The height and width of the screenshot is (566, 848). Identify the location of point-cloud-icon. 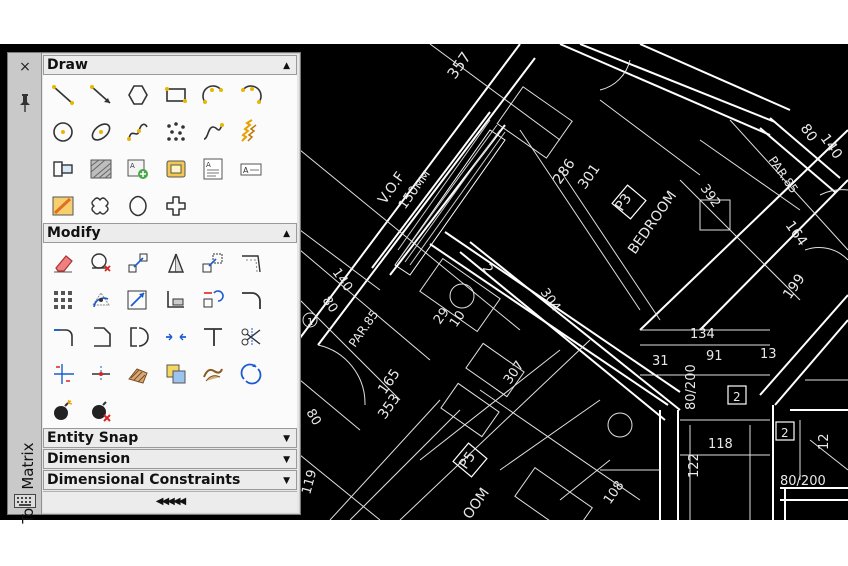
(175, 131).